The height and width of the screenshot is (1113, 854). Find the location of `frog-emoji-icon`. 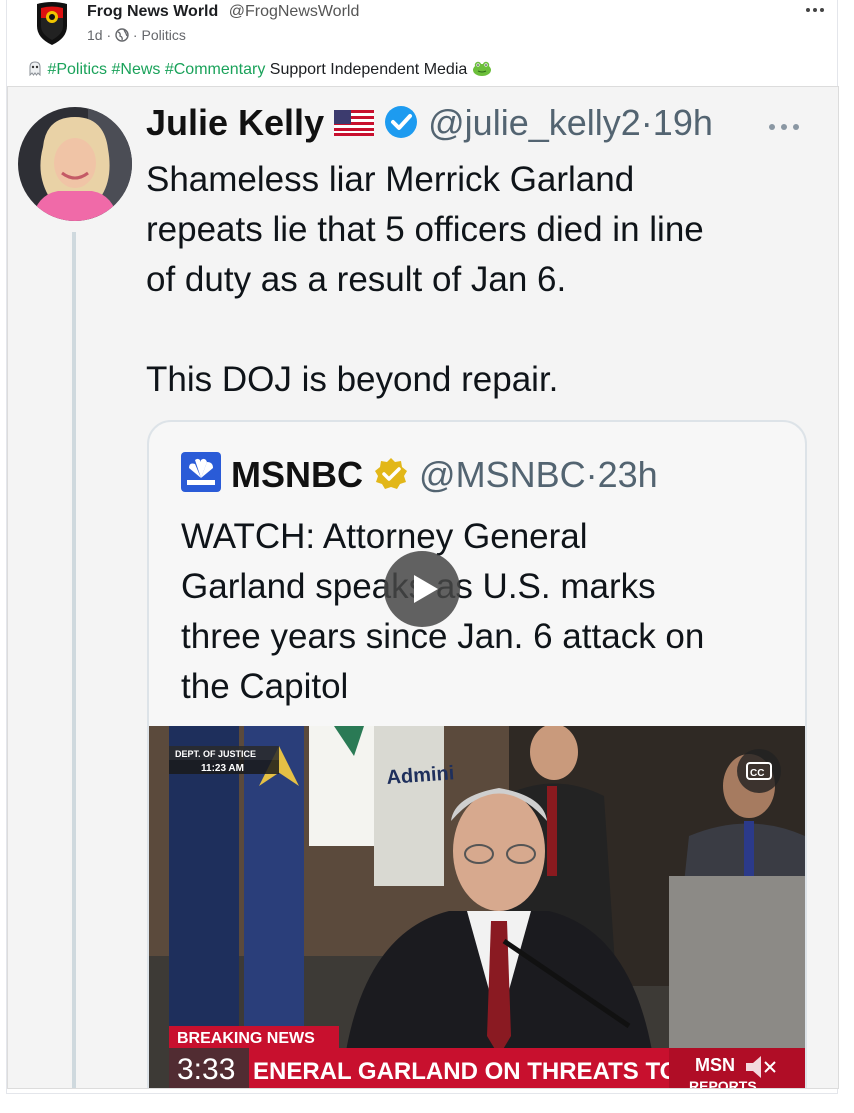

frog-emoji-icon is located at coordinates (482, 69).